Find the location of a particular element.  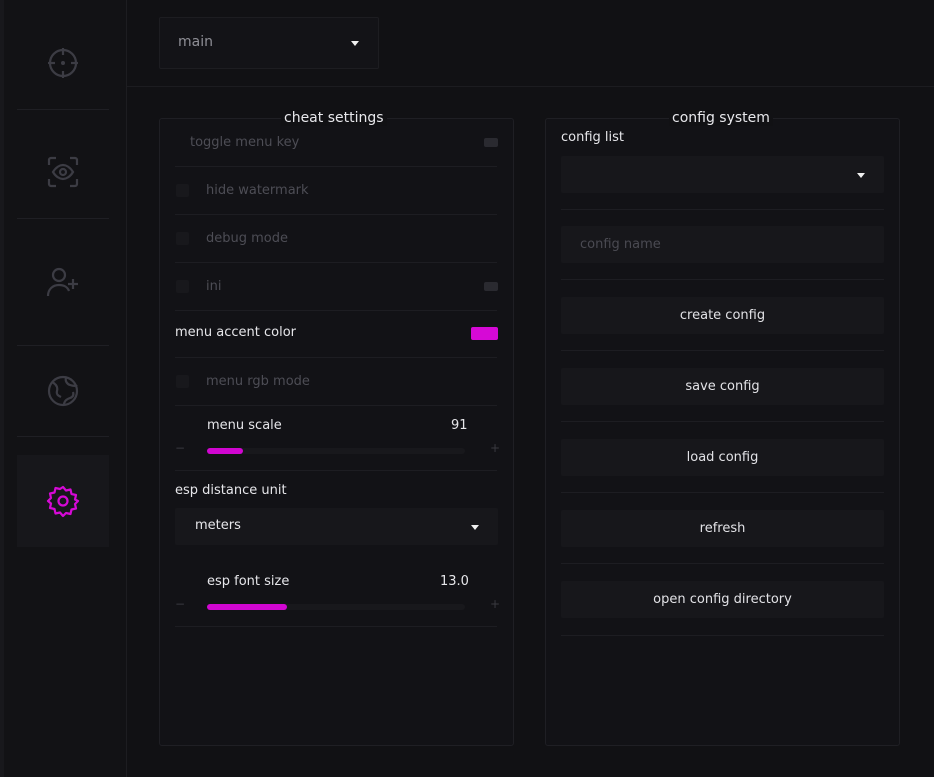

toggle-menu-key-row: toggle menu key is located at coordinates (336, 143).